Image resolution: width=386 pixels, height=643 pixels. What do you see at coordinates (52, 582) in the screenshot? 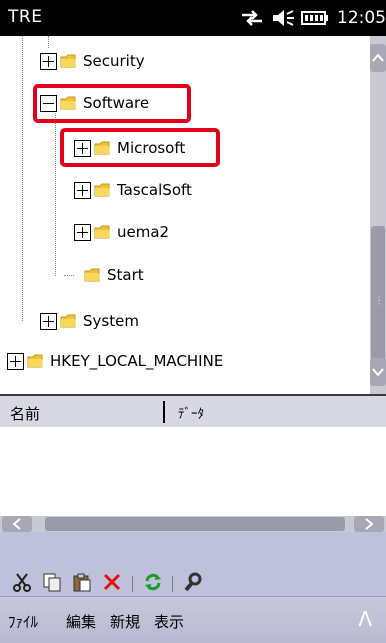
I see `copy-icon` at bounding box center [52, 582].